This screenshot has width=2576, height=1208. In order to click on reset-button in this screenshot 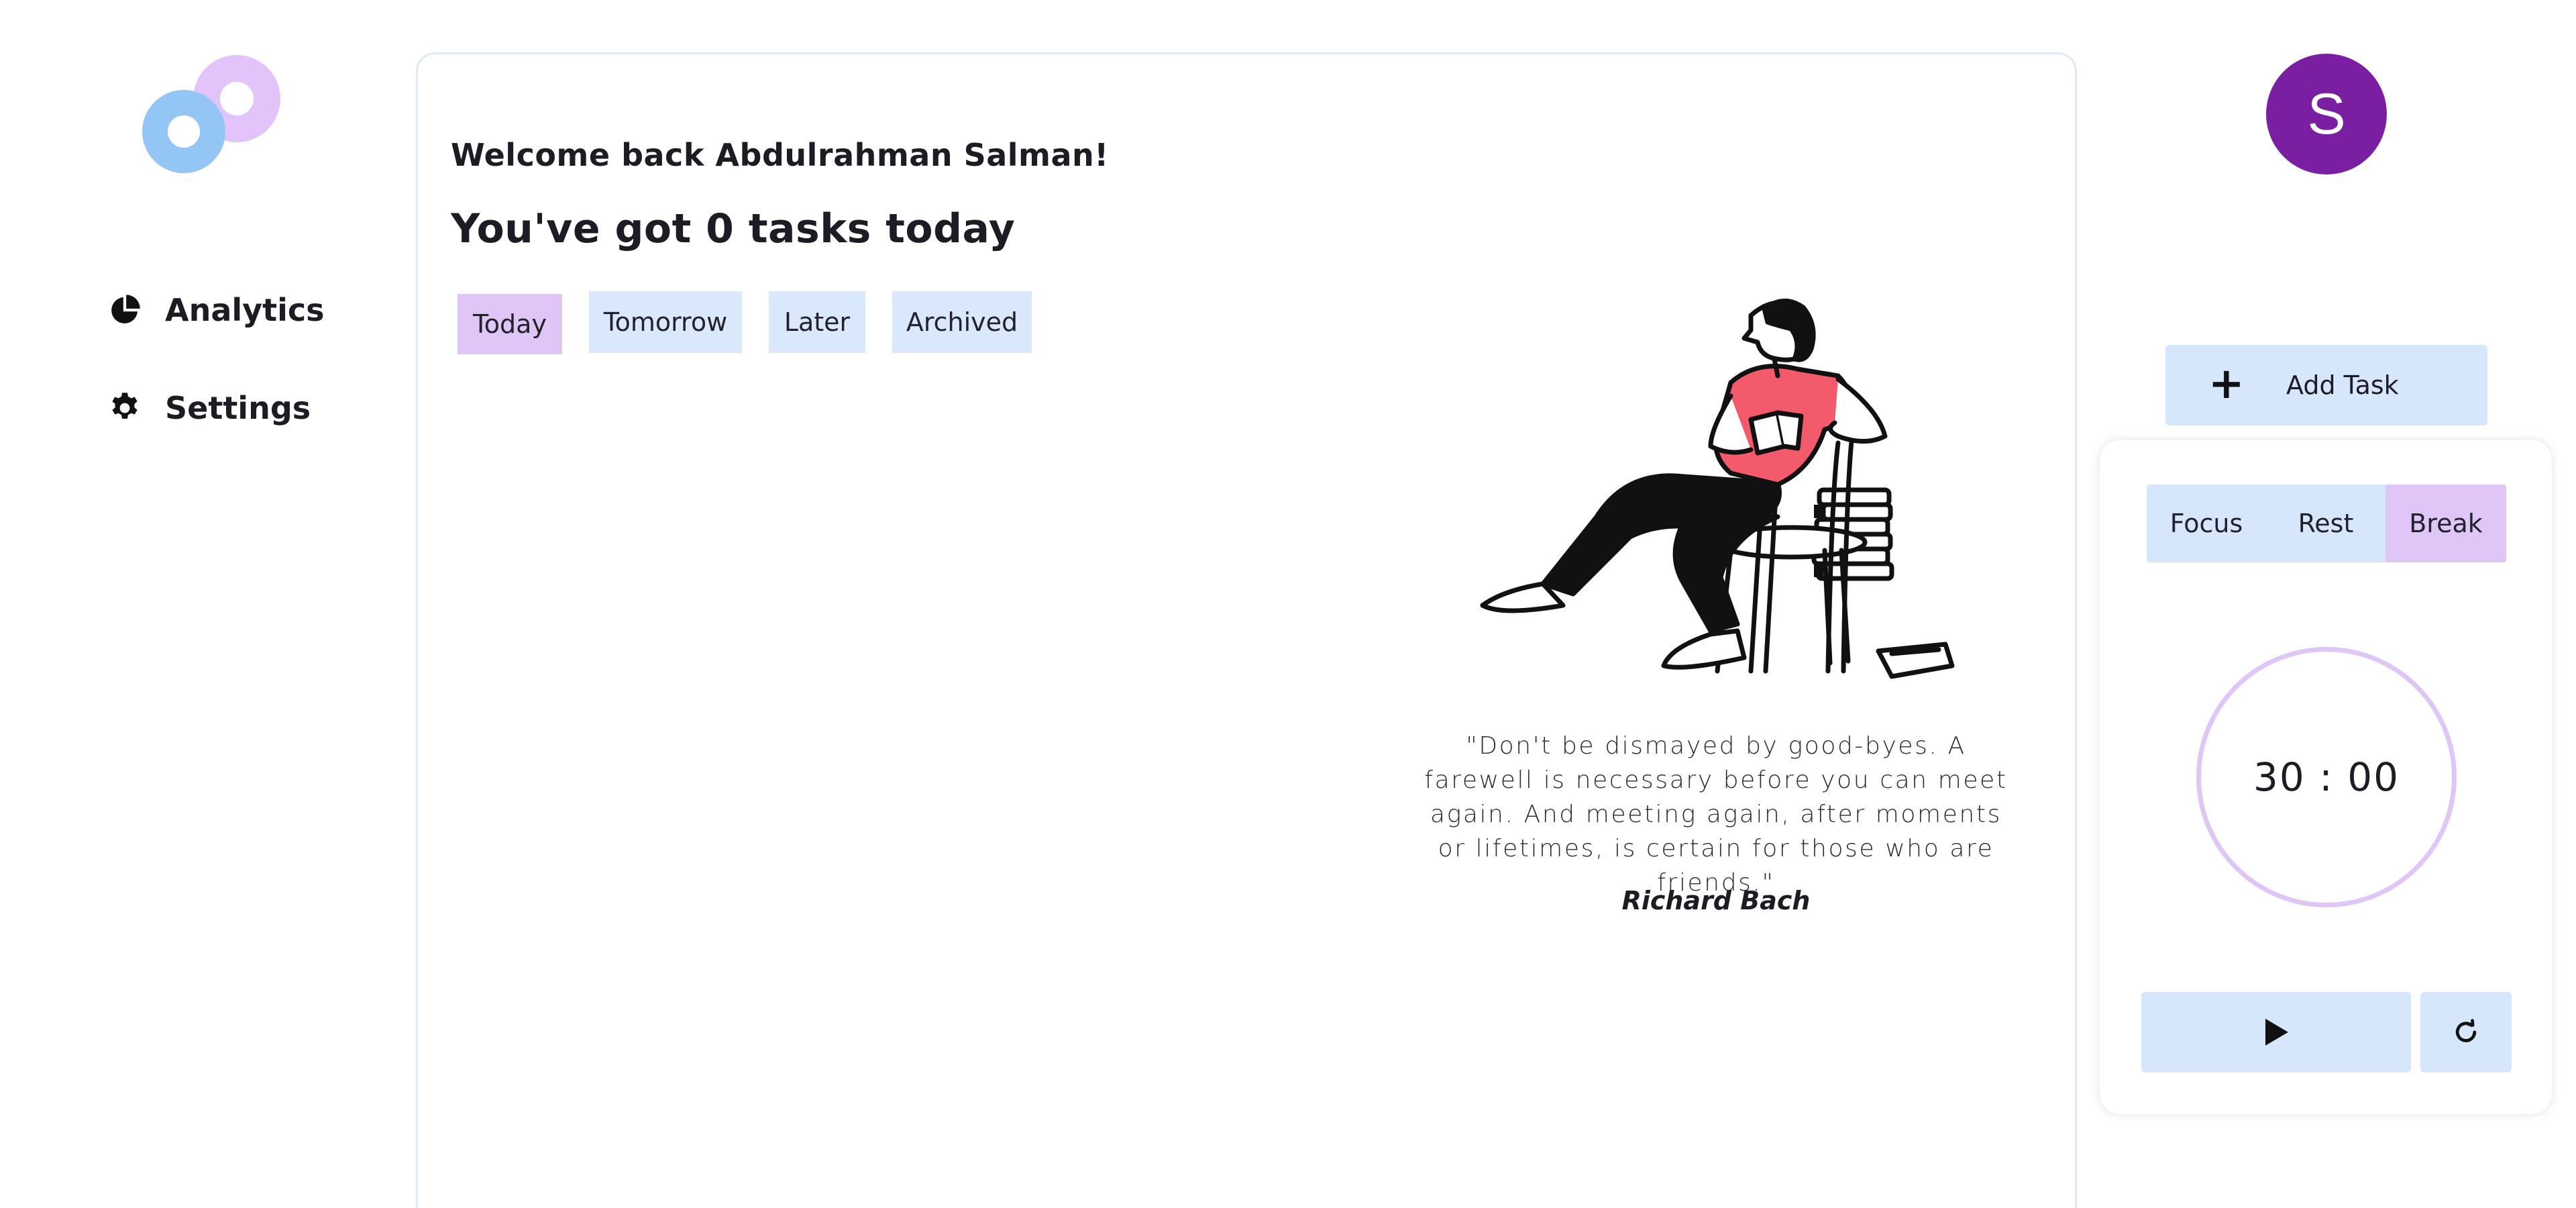, I will do `click(2466, 1032)`.